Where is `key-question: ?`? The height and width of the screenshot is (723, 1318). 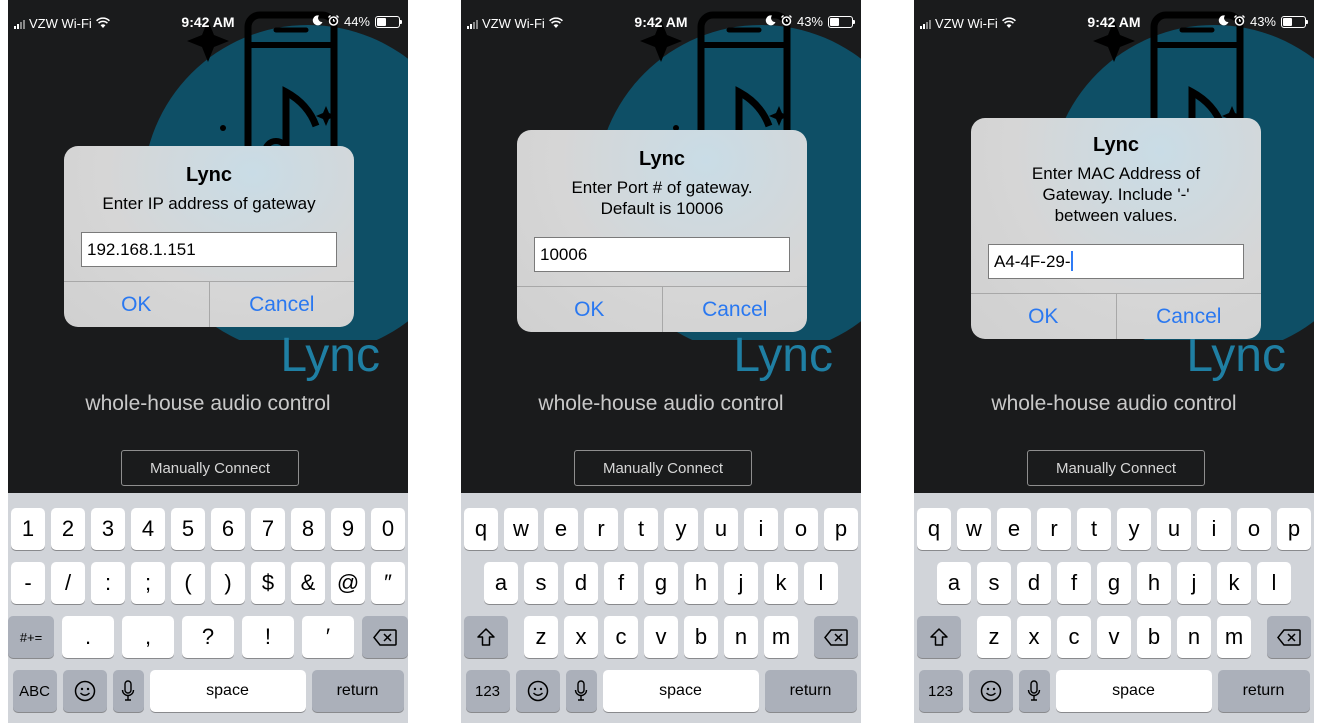 key-question: ? is located at coordinates (208, 637).